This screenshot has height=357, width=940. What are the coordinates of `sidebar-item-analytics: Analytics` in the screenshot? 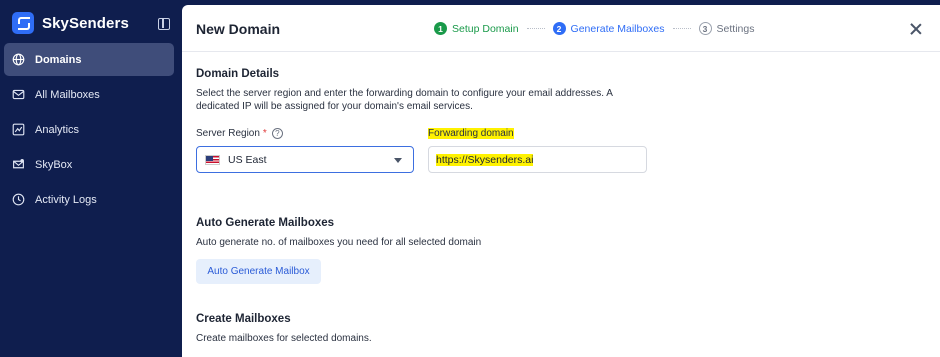 It's located at (89, 129).